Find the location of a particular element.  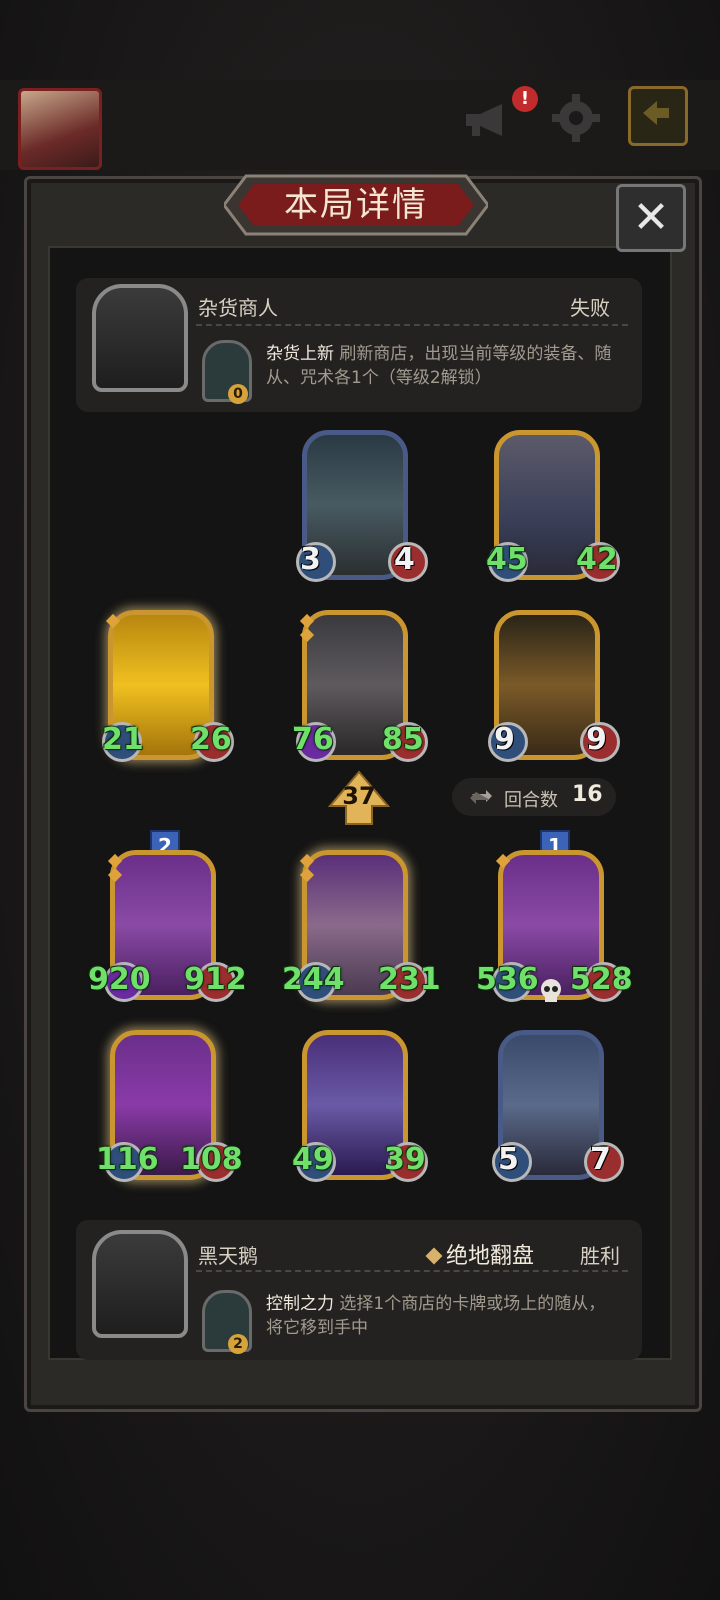

card-attack: 45 is located at coordinates (507, 559).